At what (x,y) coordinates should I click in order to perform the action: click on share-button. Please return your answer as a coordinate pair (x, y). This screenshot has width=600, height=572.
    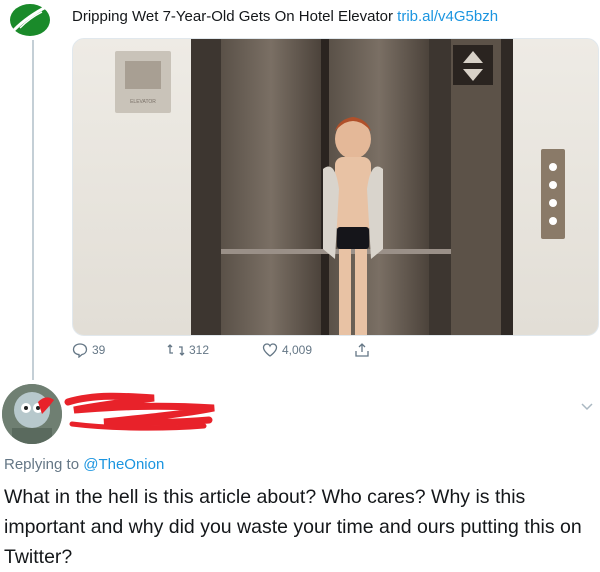
    Looking at the image, I should click on (362, 350).